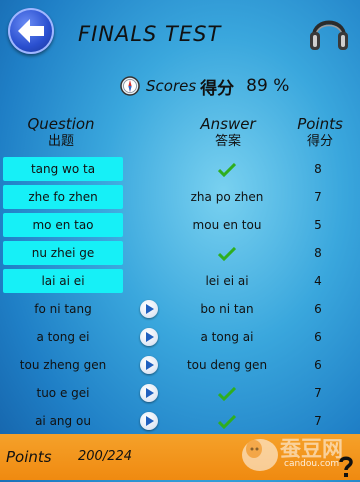  I want to click on page-title: FINALS TEST, so click(150, 34).